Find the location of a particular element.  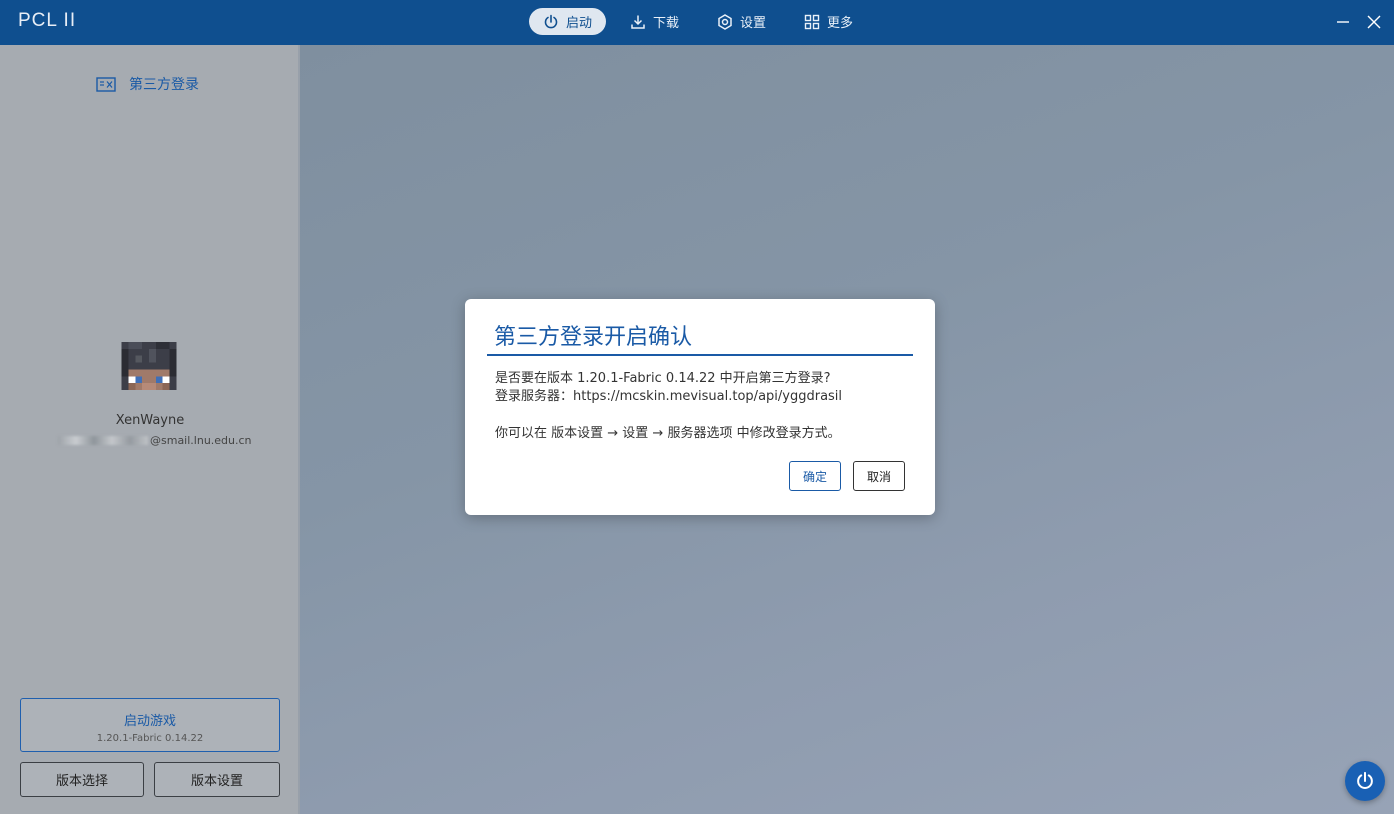

download-icon is located at coordinates (638, 22).